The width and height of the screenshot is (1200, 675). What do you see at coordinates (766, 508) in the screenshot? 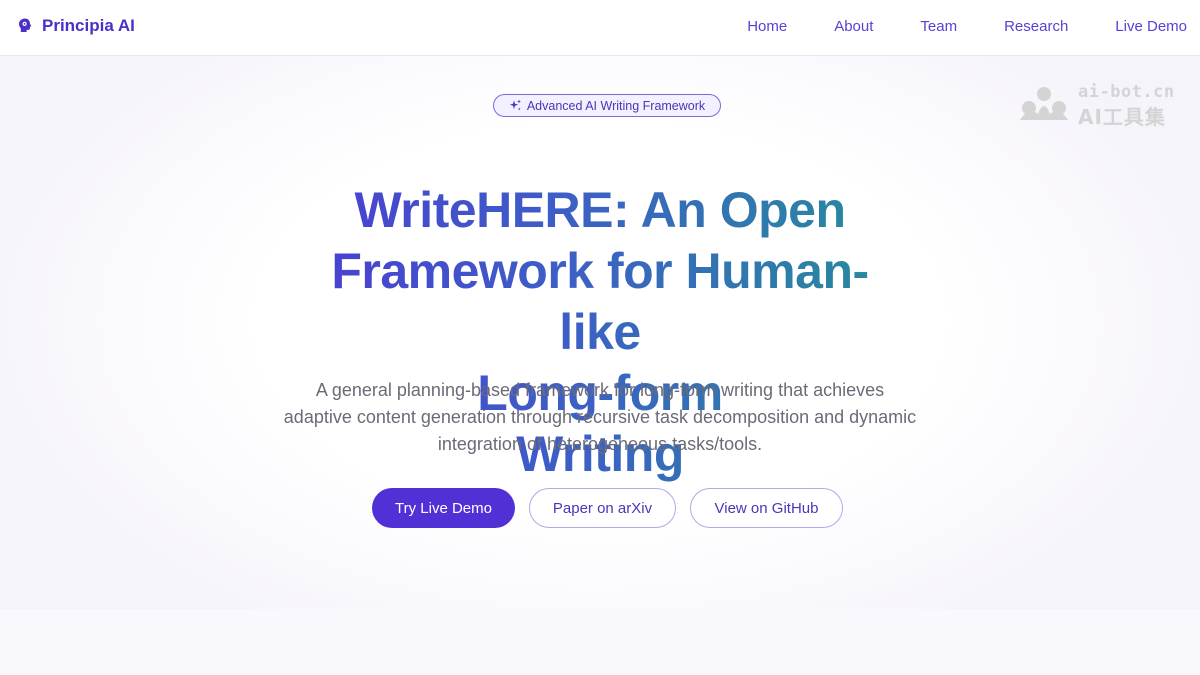
I see `view-on-github-button: View on GitHub` at bounding box center [766, 508].